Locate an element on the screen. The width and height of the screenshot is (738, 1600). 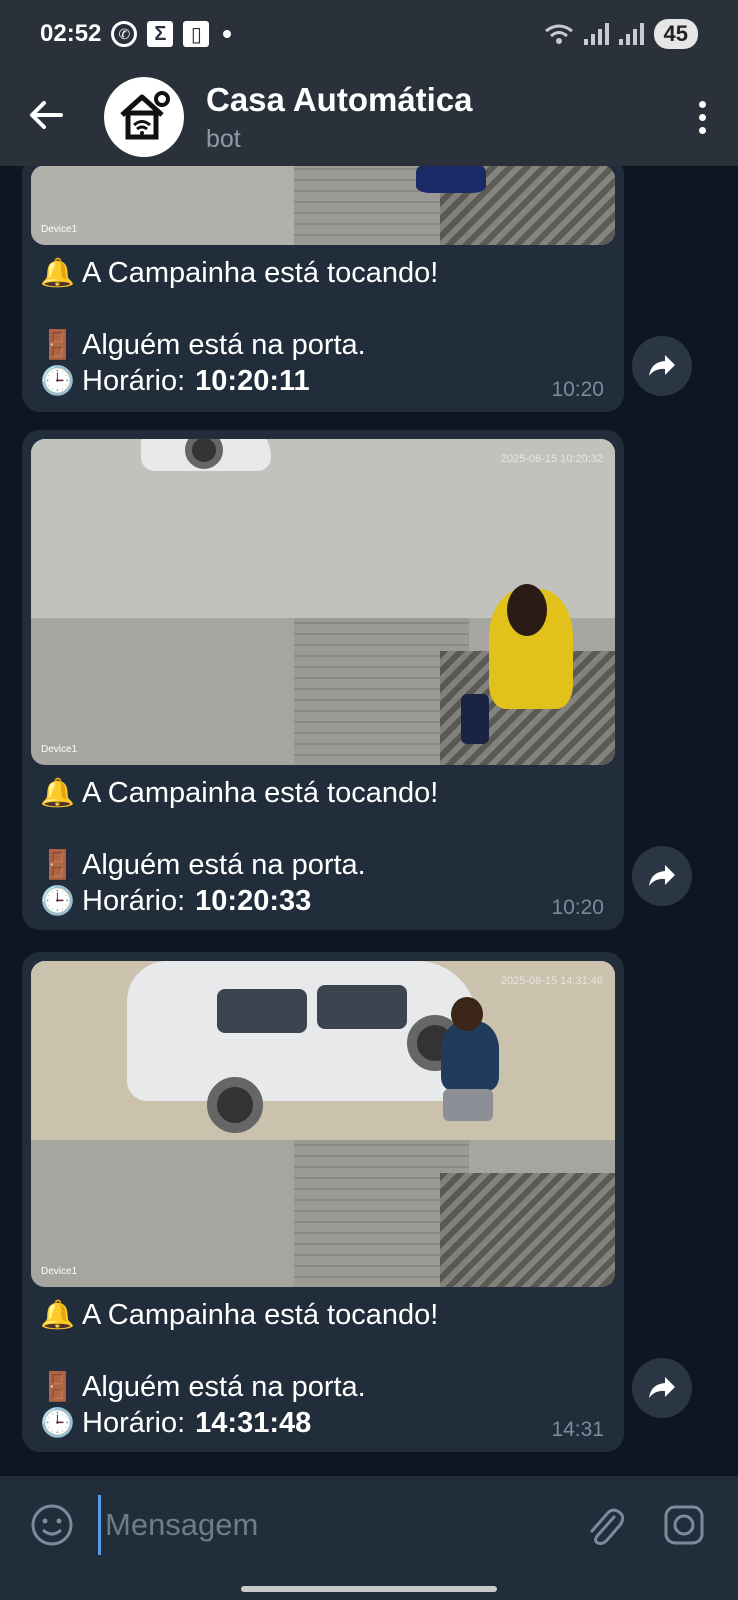
chat-header: Casa Automática bot is located at coordinates (369, 117).